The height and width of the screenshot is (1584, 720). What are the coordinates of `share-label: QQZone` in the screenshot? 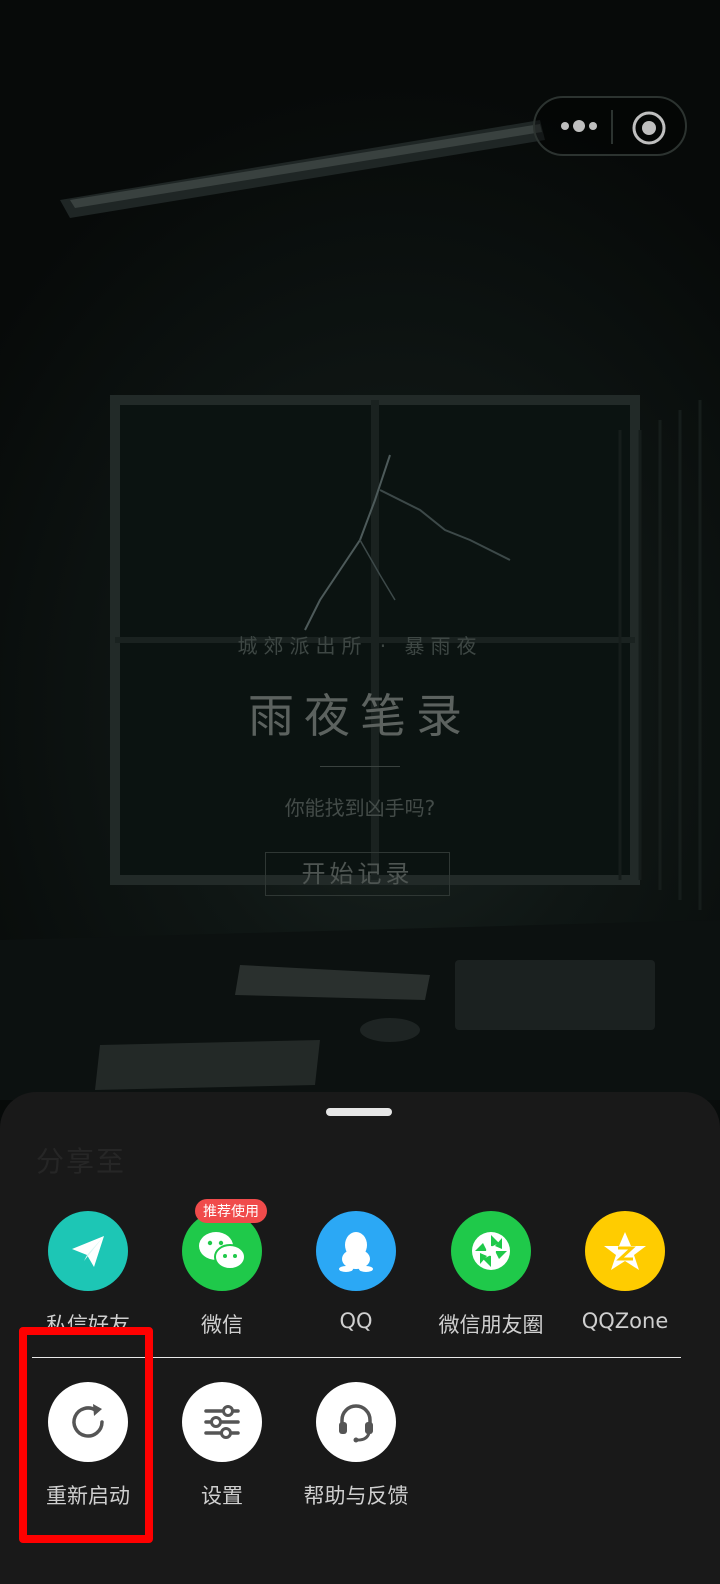 It's located at (625, 1321).